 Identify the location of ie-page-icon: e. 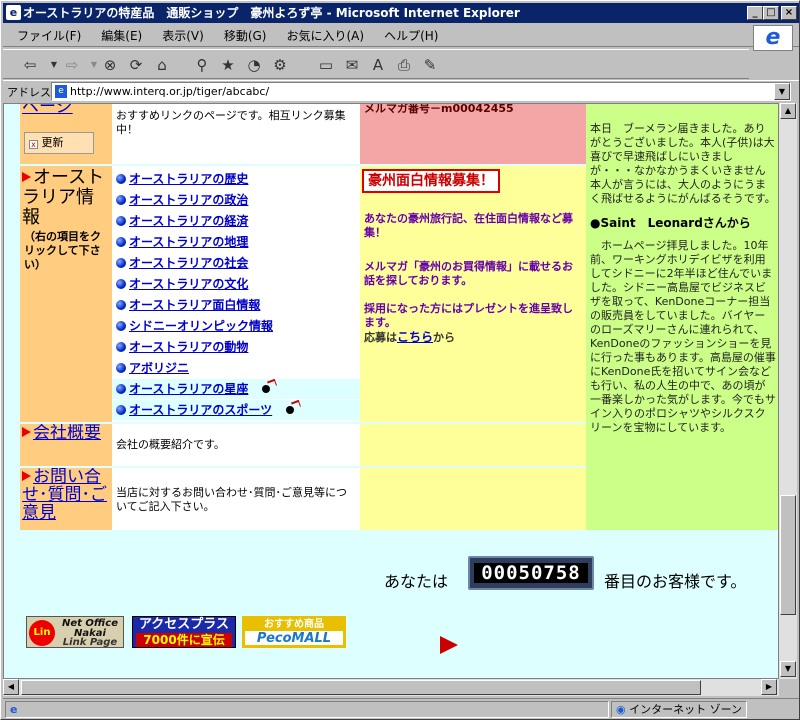
(13, 12).